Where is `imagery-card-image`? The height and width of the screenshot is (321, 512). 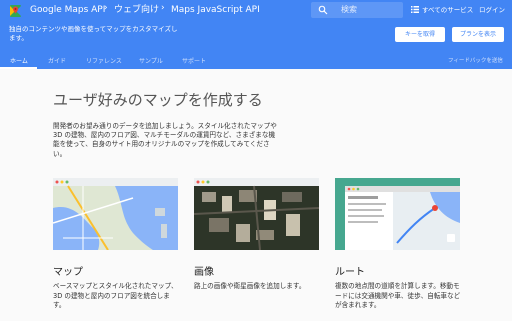
imagery-card-image is located at coordinates (256, 214).